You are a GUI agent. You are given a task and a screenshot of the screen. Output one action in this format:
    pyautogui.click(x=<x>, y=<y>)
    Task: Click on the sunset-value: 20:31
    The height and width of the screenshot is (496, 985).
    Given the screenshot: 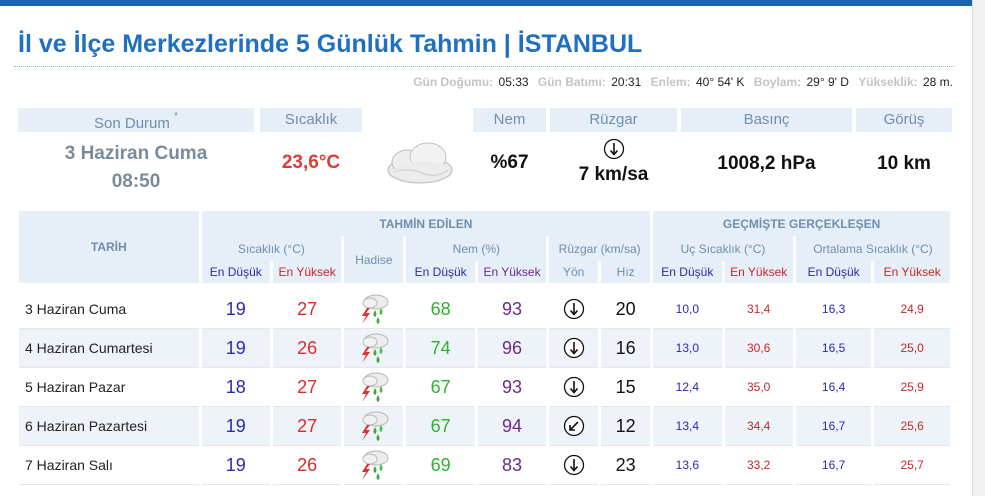 What is the action you would take?
    pyautogui.click(x=626, y=82)
    